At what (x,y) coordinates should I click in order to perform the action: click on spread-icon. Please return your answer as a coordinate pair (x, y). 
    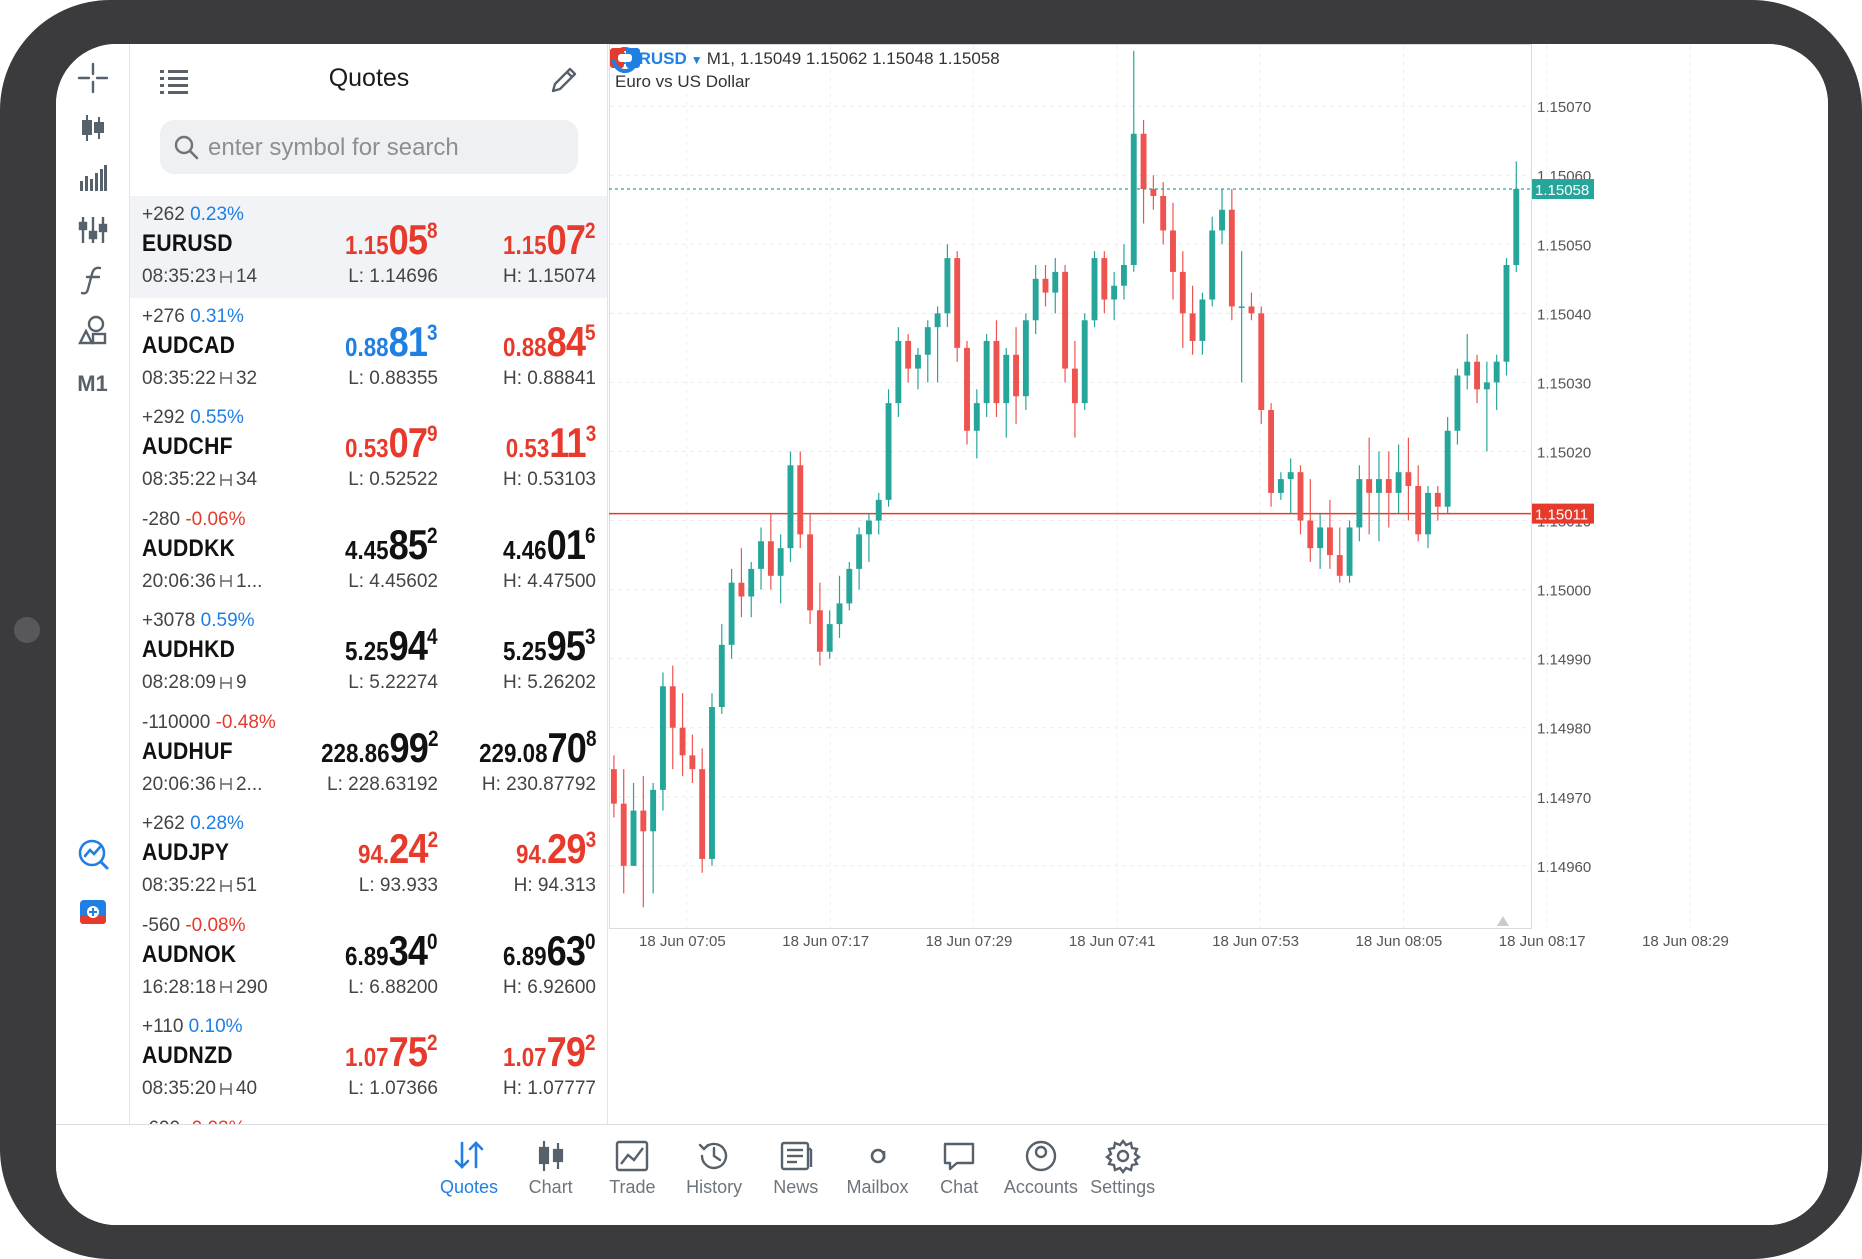
    Looking at the image, I should click on (226, 581).